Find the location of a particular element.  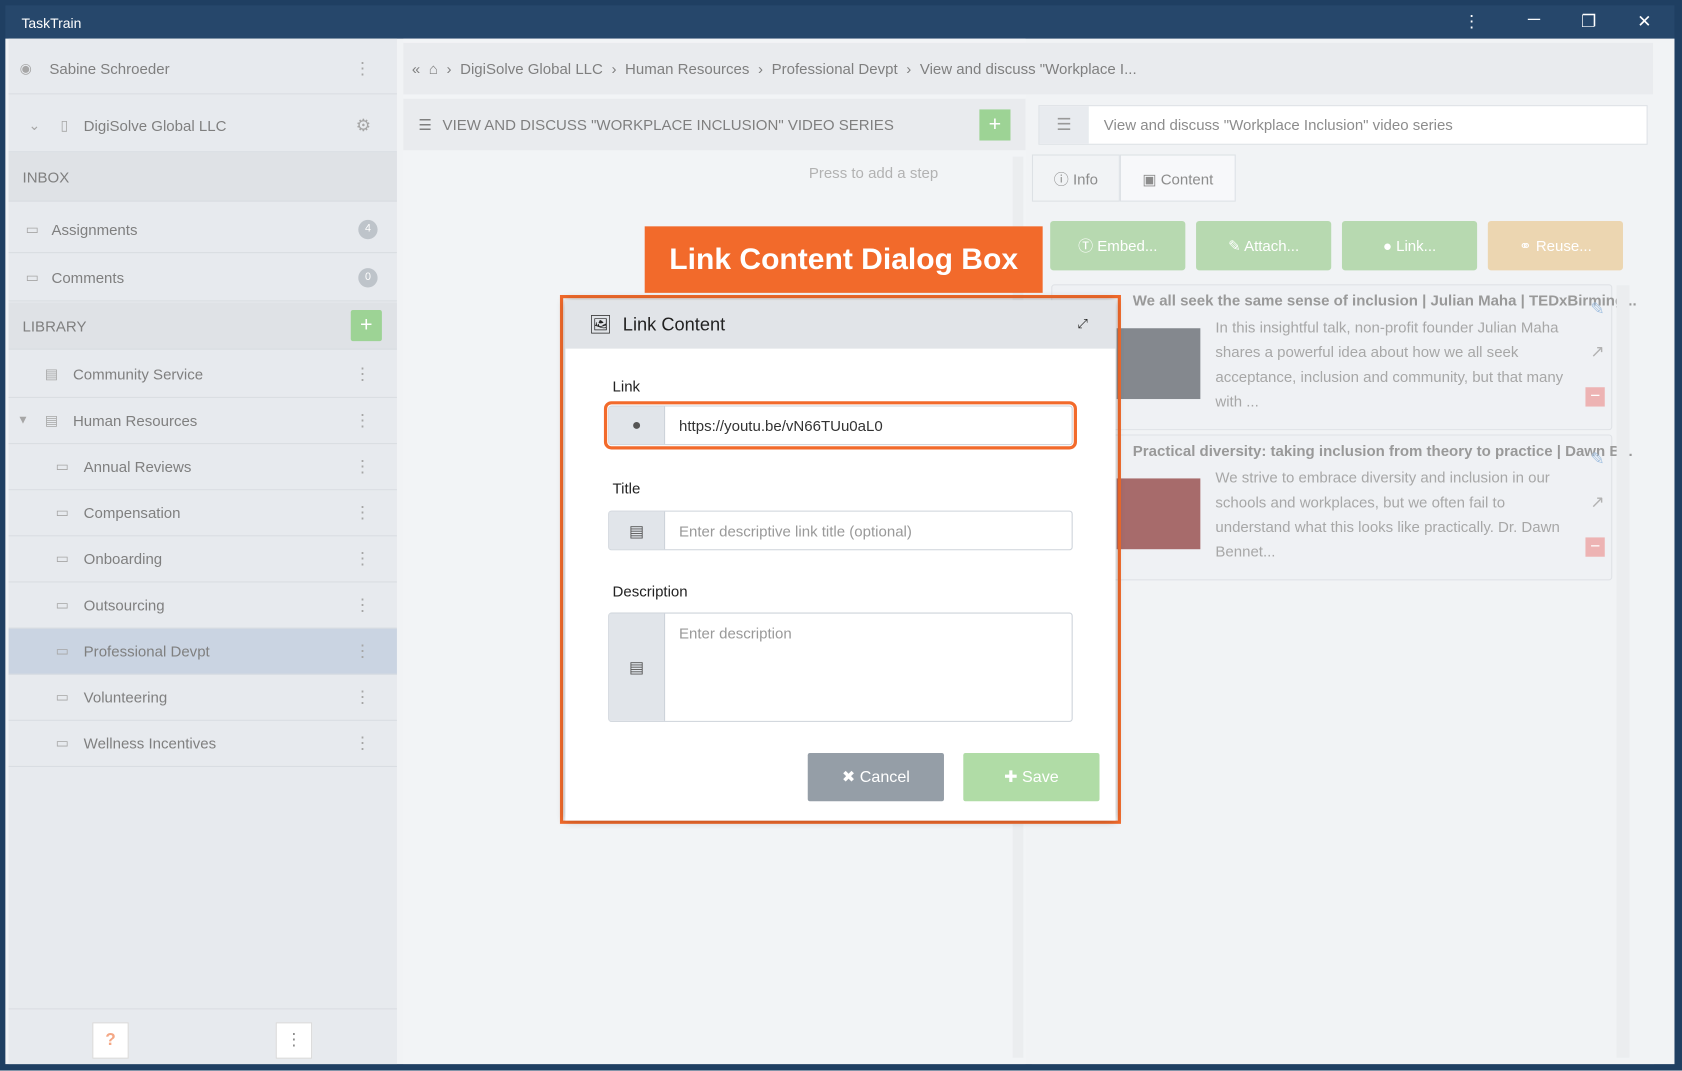

app-title: TaskTrain is located at coordinates (51, 23).